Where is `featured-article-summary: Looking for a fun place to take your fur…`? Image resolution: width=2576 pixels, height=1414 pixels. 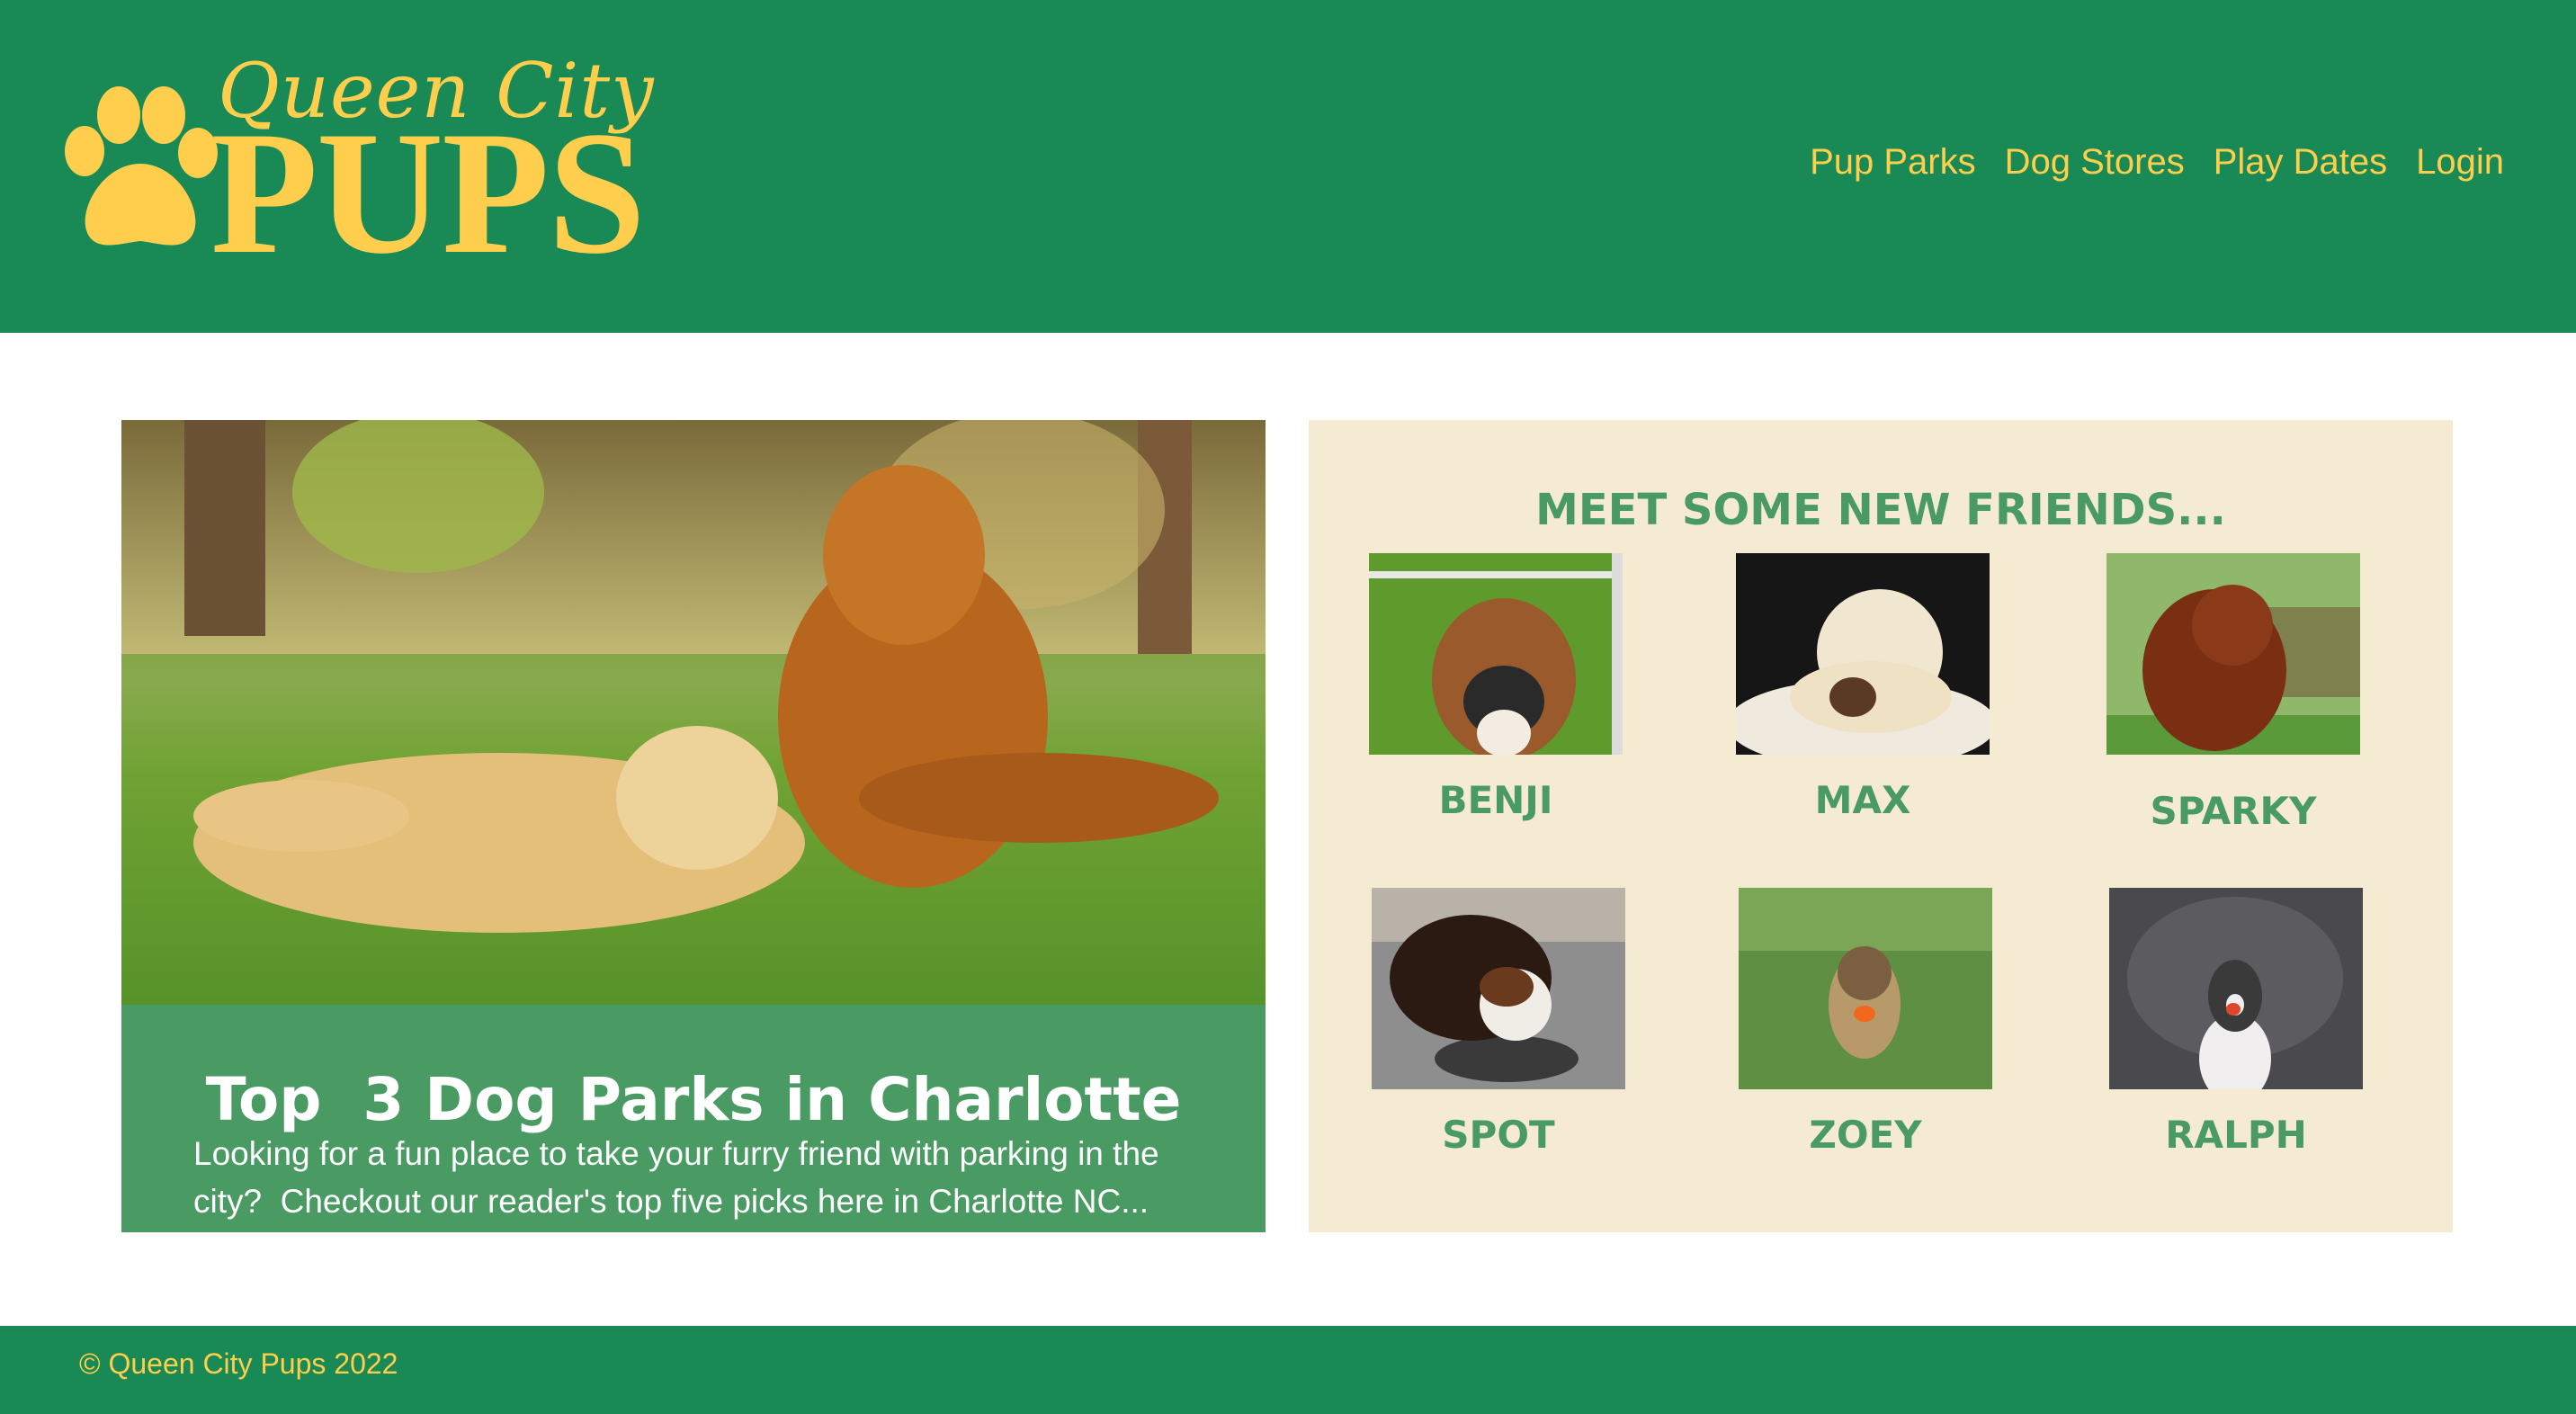
featured-article-summary: Looking for a fun place to take your fur… is located at coordinates (680, 1177).